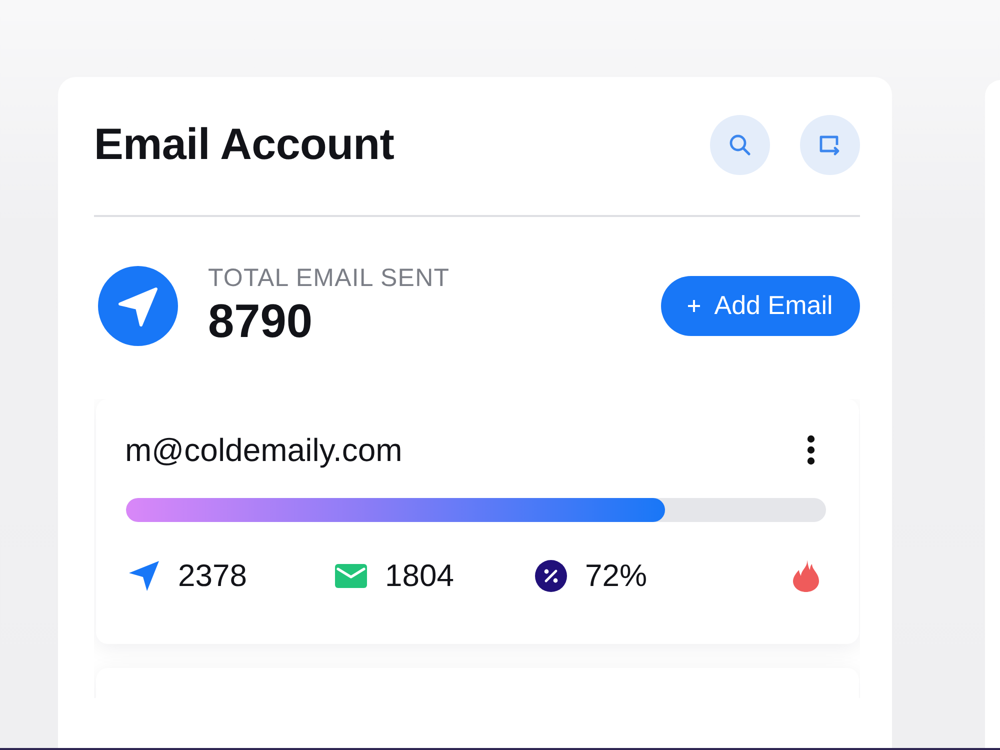  I want to click on percent-icon, so click(551, 576).